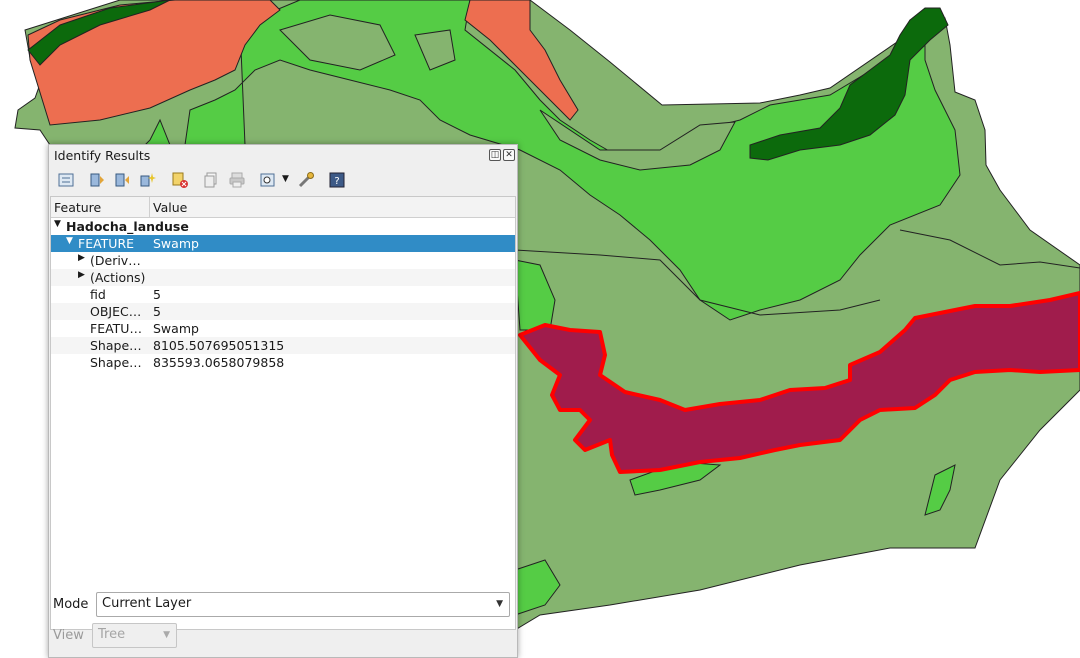 This screenshot has width=1080, height=658. What do you see at coordinates (66, 180) in the screenshot?
I see `expand-tree-icon` at bounding box center [66, 180].